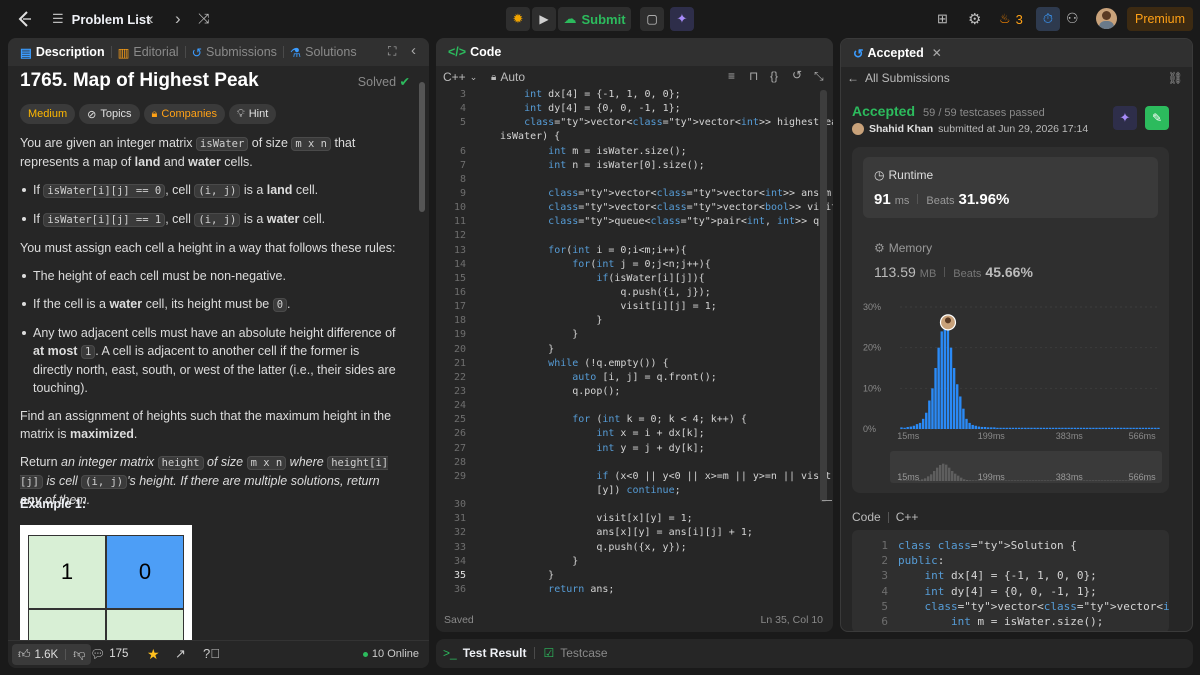 The width and height of the screenshot is (1200, 675). What do you see at coordinates (819, 76) in the screenshot?
I see `expand-icon: ⤡` at bounding box center [819, 76].